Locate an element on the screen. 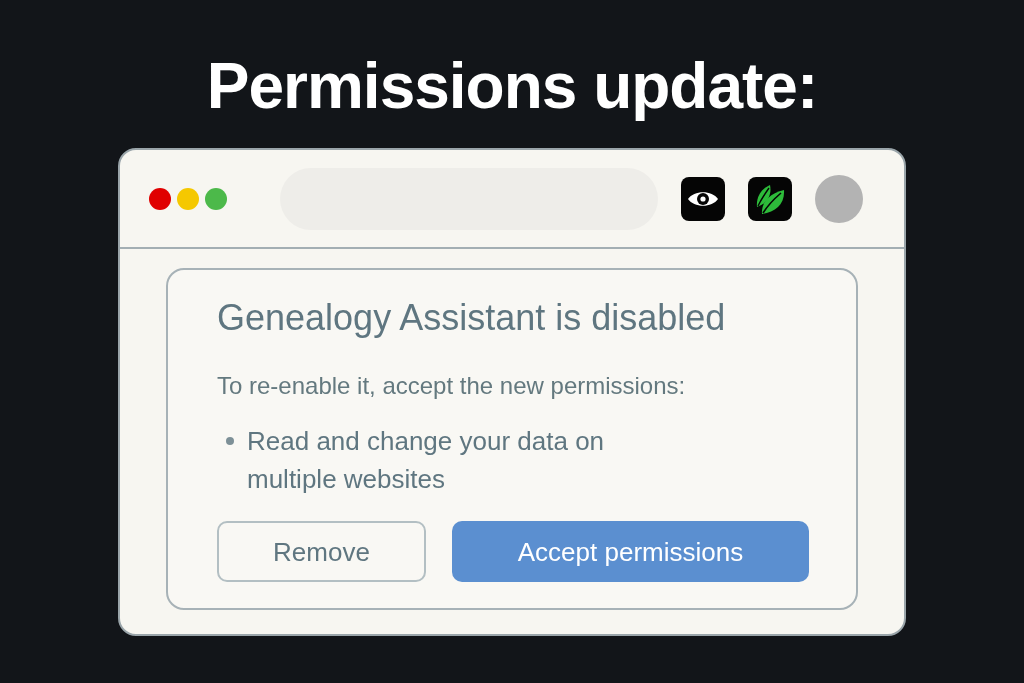 Image resolution: width=1024 pixels, height=683 pixels. dialog-title: Genealogy Assistant is disabled is located at coordinates (472, 318).